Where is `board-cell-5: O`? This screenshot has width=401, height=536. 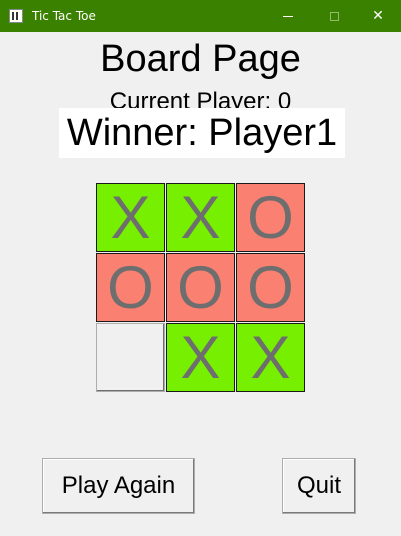
board-cell-5: O is located at coordinates (200, 287).